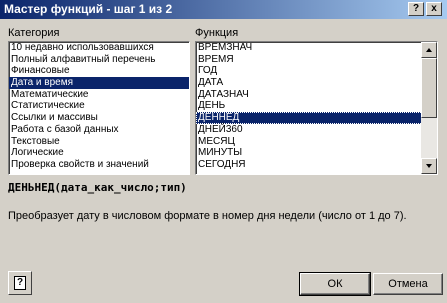 The height and width of the screenshot is (303, 447). Describe the element at coordinates (408, 284) in the screenshot. I see `cancel-button: Отмена` at that location.